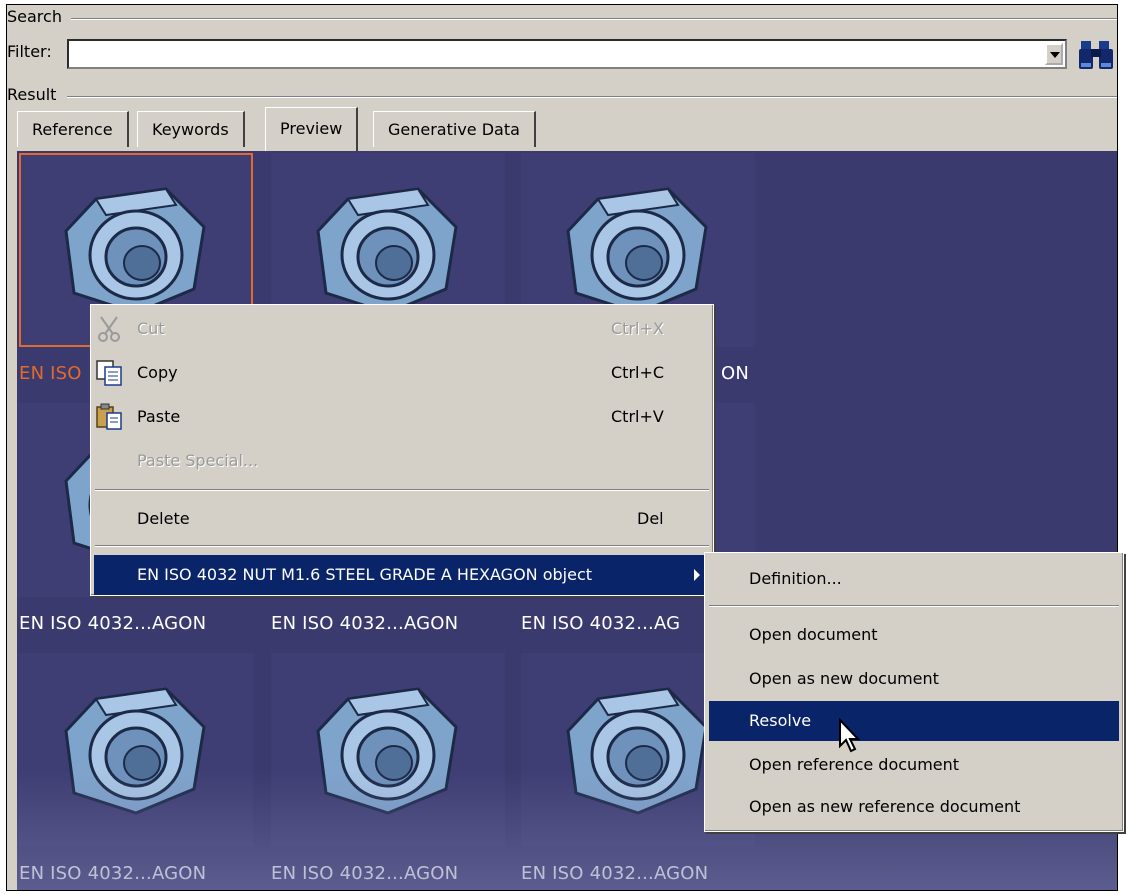 The width and height of the screenshot is (1126, 894). Describe the element at coordinates (885, 806) in the screenshot. I see `submenu-item-open-as-new-reference-document-label: Open as new reference document` at that location.